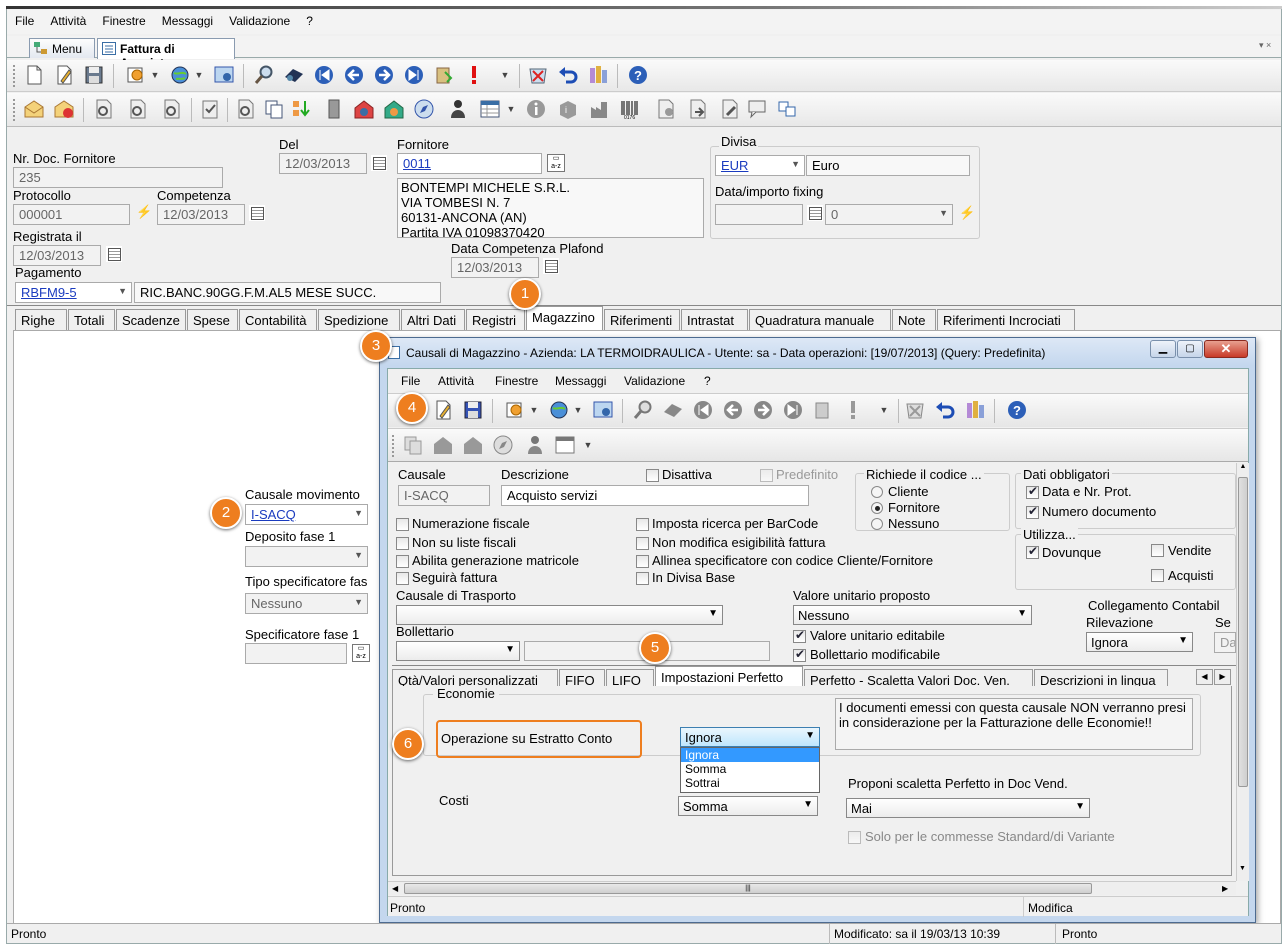 The width and height of the screenshot is (1288, 950). I want to click on tabs-scroll-right-icon: ▶, so click(1222, 677).